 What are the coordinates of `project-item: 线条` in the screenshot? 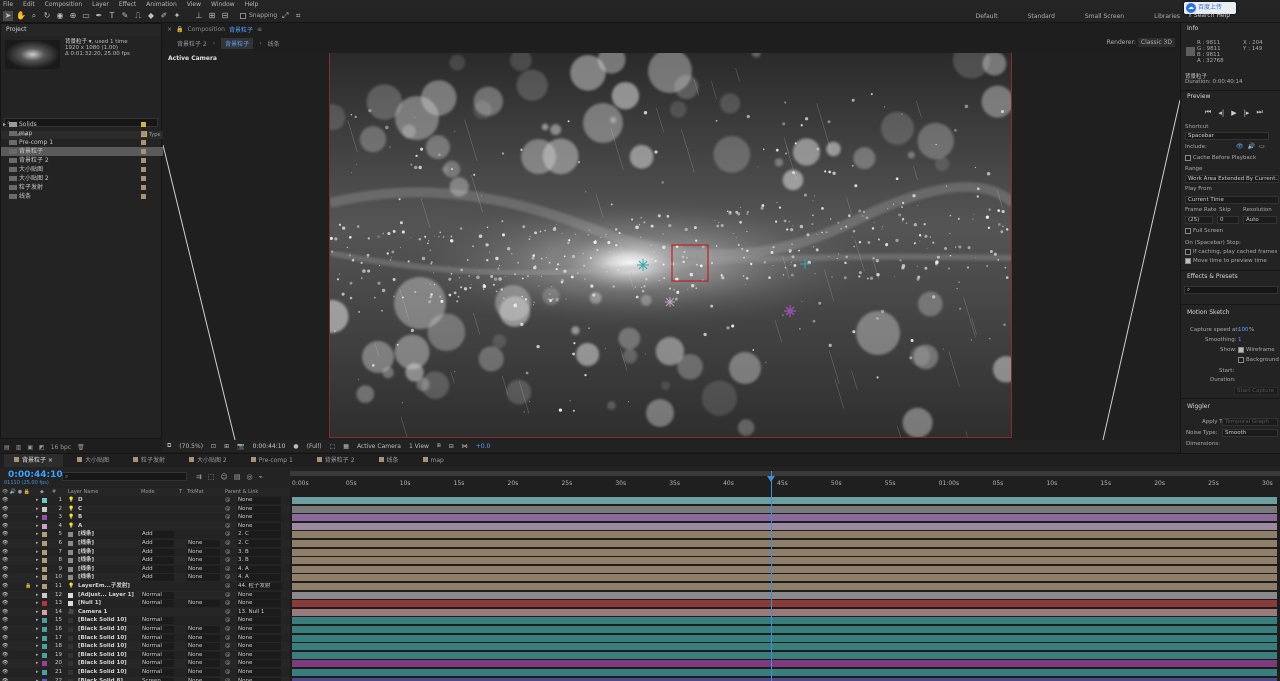 It's located at (82, 196).